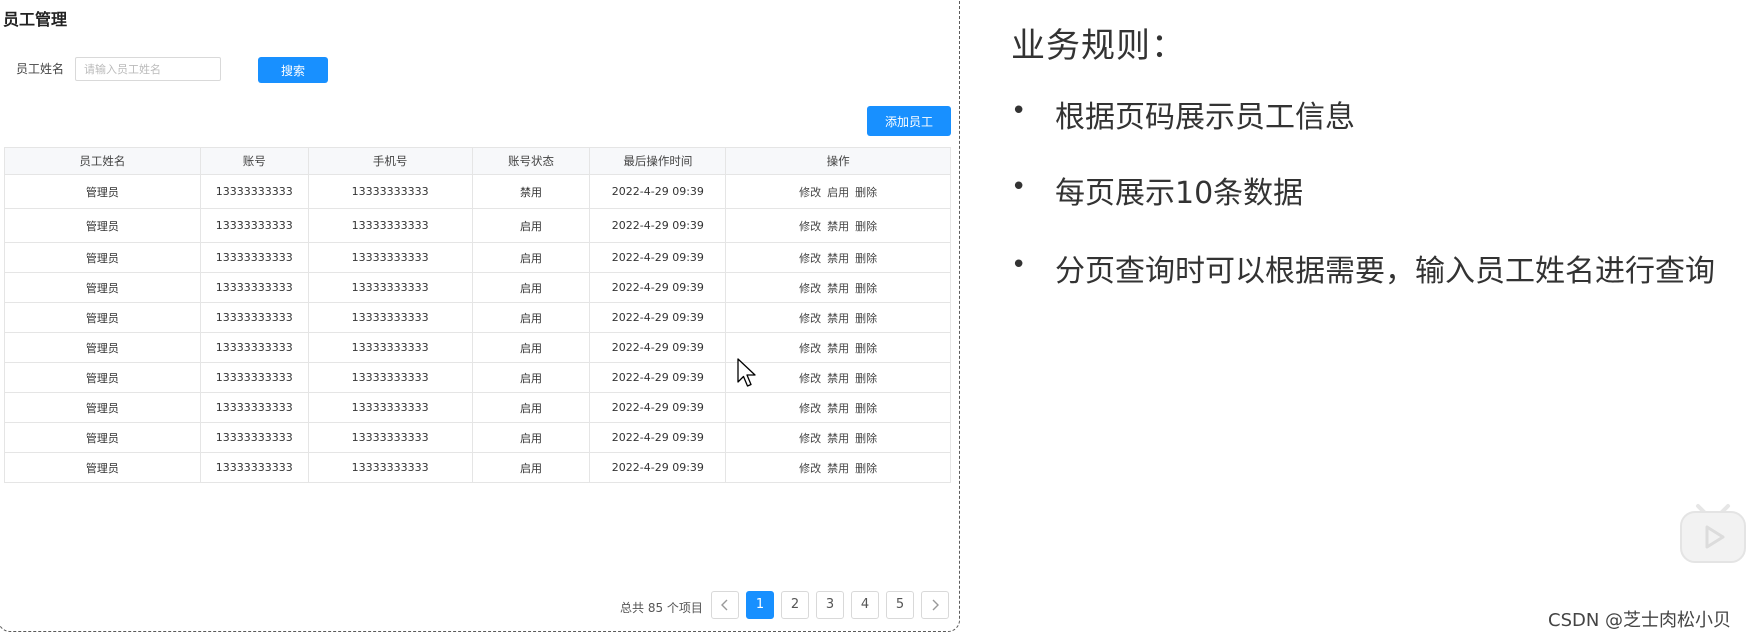 Image resolution: width=1760 pixels, height=636 pixels. I want to click on column-header-last-op-time: 最后操作时间, so click(658, 161).